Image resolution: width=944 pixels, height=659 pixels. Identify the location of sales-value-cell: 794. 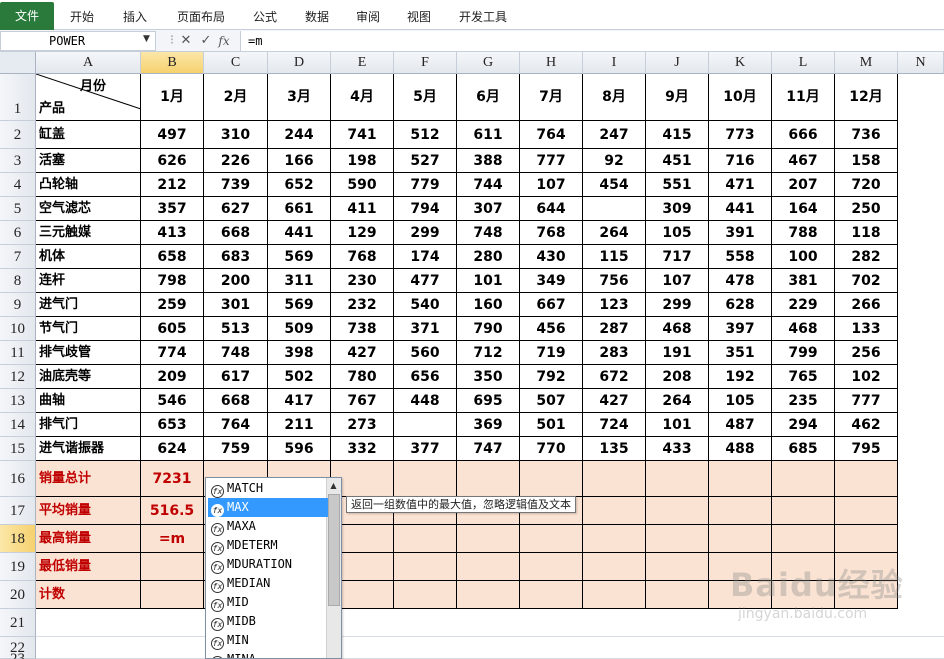
(425, 209).